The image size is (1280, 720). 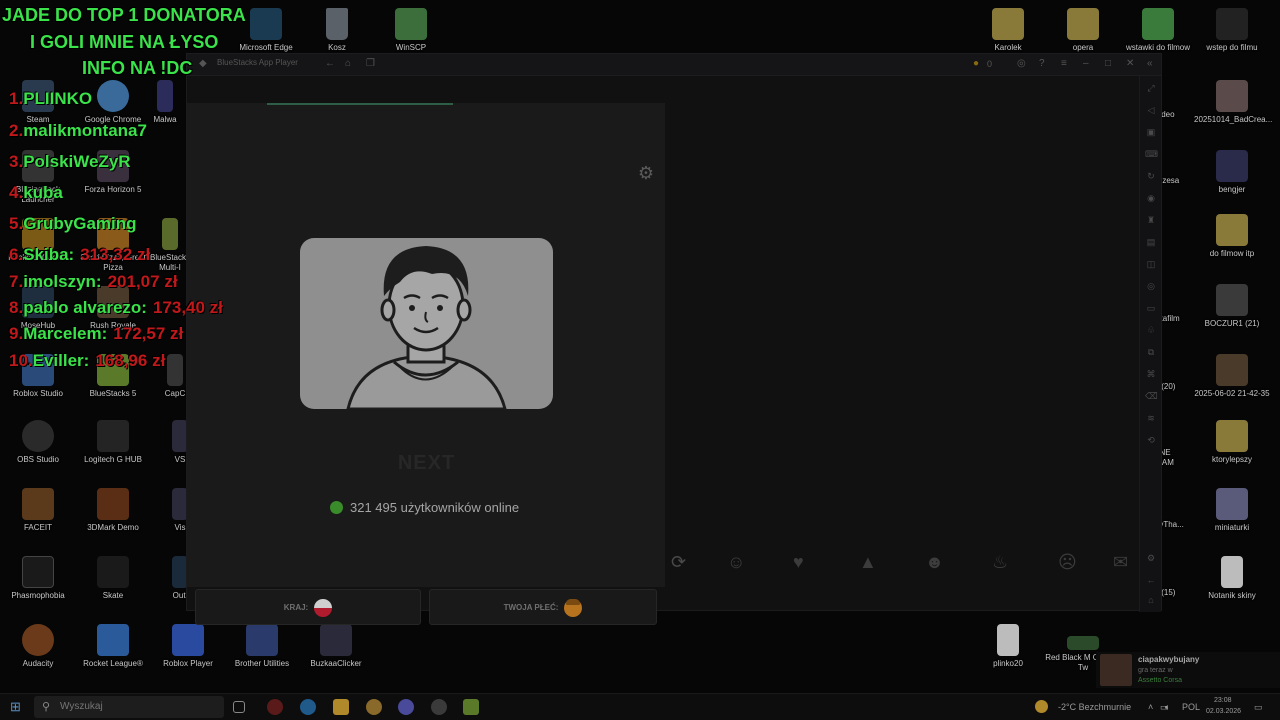 I want to click on screenshot-icon: ◫, so click(x=1151, y=264).